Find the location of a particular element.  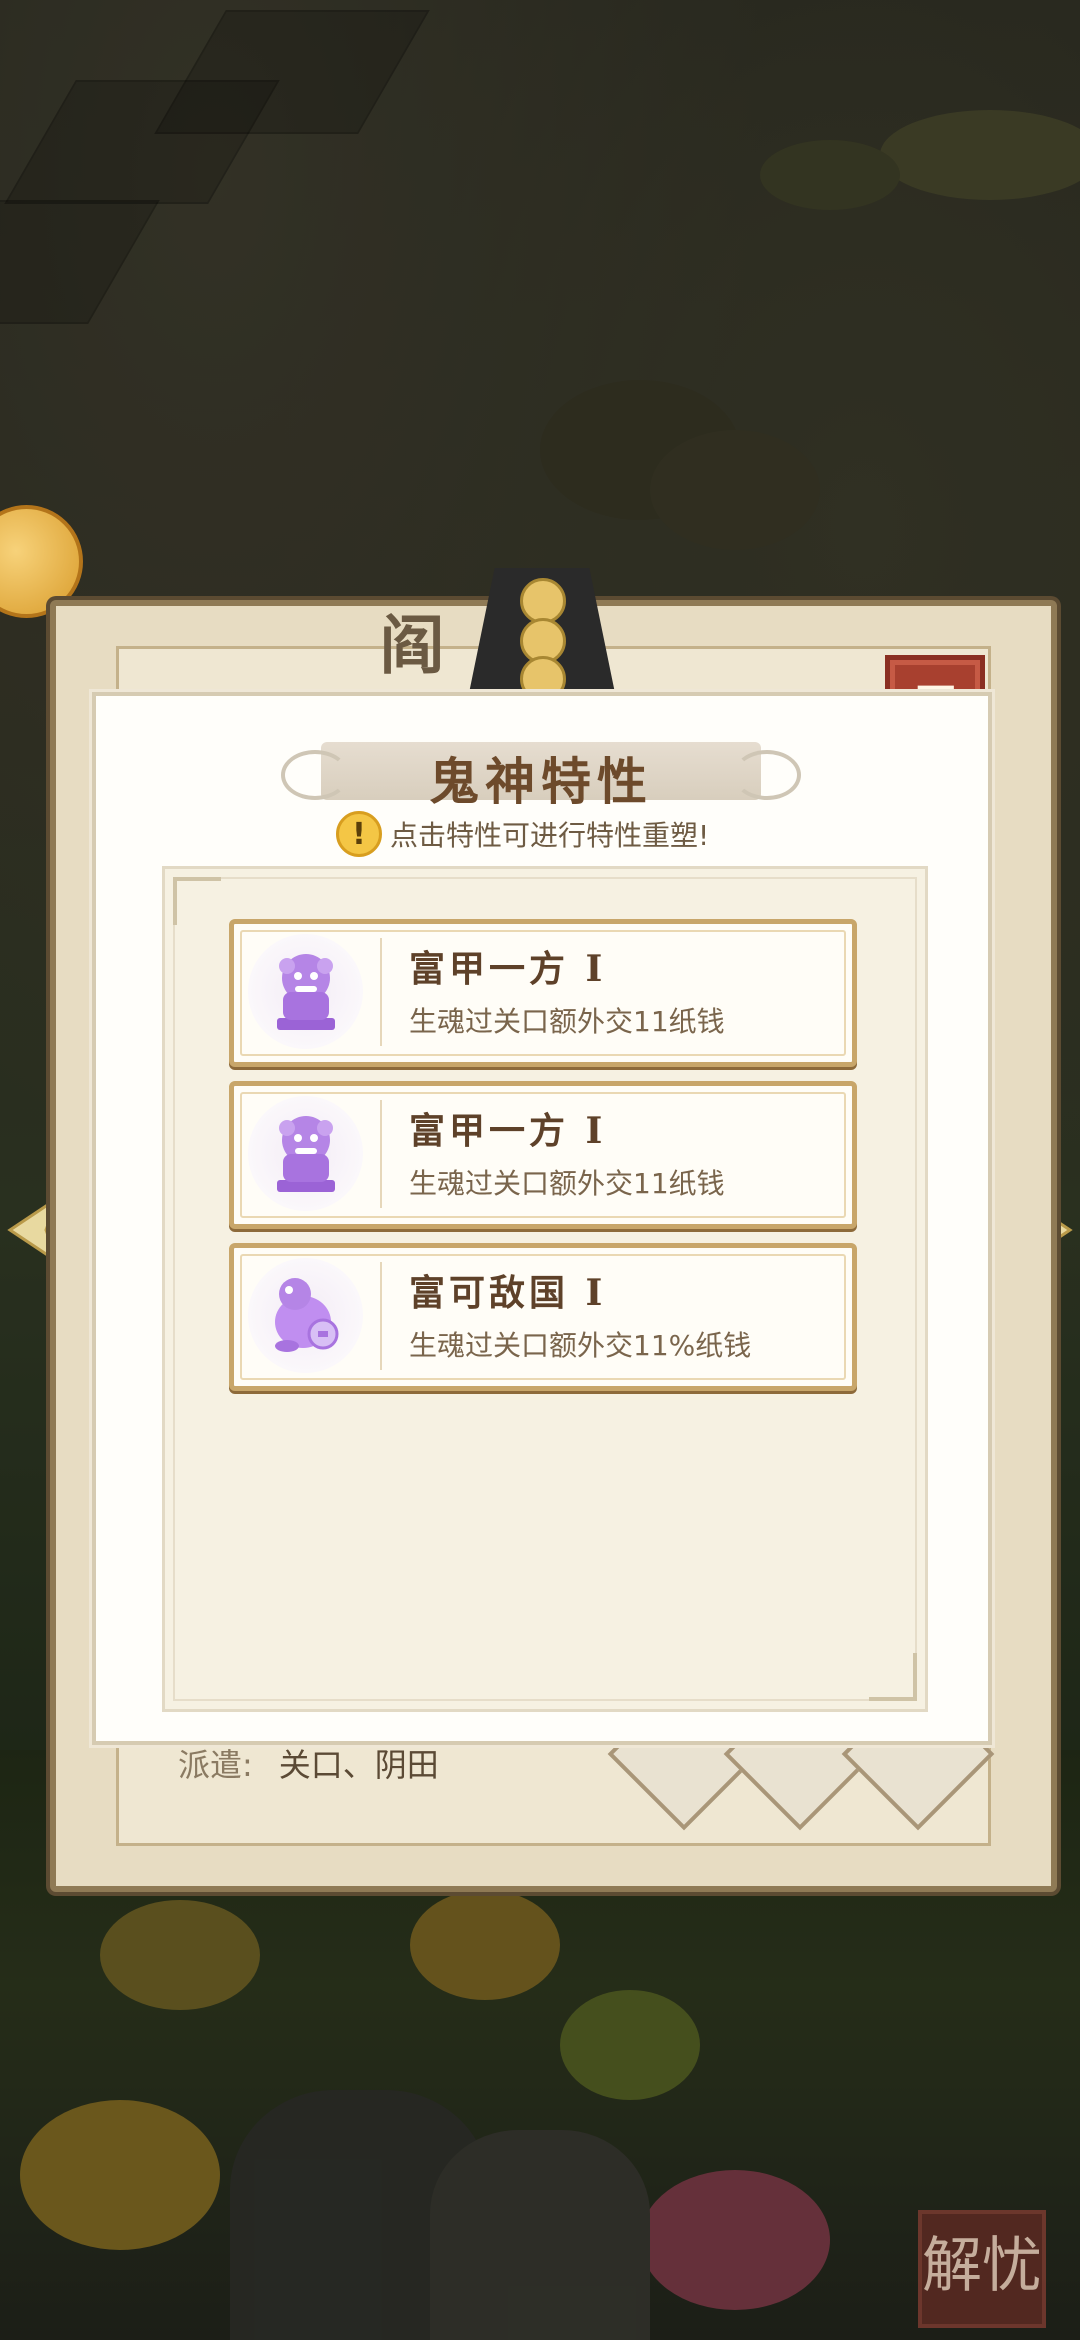

dialog-title: 鬼神特性 is located at coordinates (541, 781).